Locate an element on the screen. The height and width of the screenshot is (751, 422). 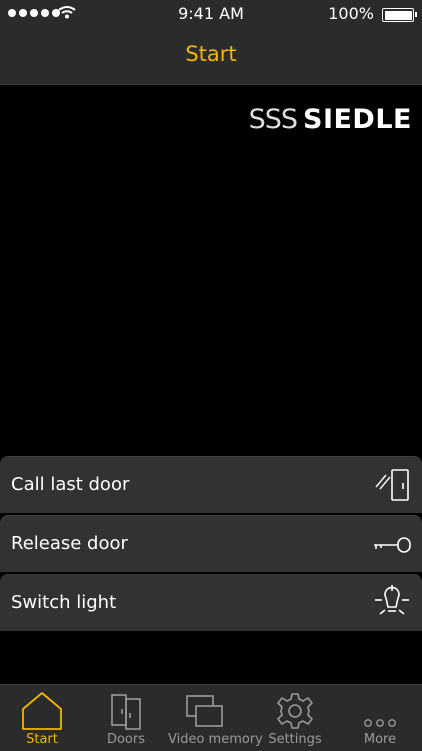
switch-light-button: Switch light is located at coordinates (211, 602).